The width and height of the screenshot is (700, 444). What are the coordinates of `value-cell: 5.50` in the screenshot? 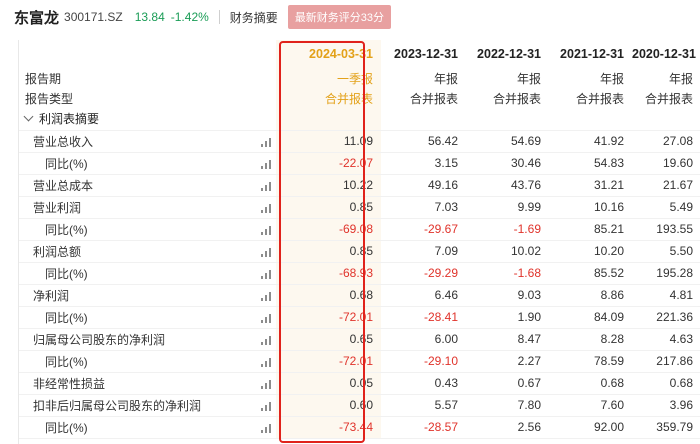 It's located at (666, 251).